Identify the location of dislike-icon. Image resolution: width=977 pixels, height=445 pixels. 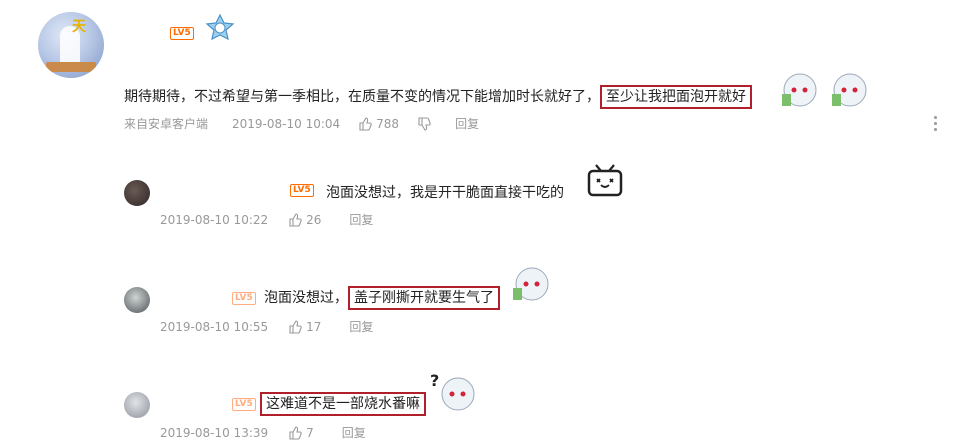
(424, 123).